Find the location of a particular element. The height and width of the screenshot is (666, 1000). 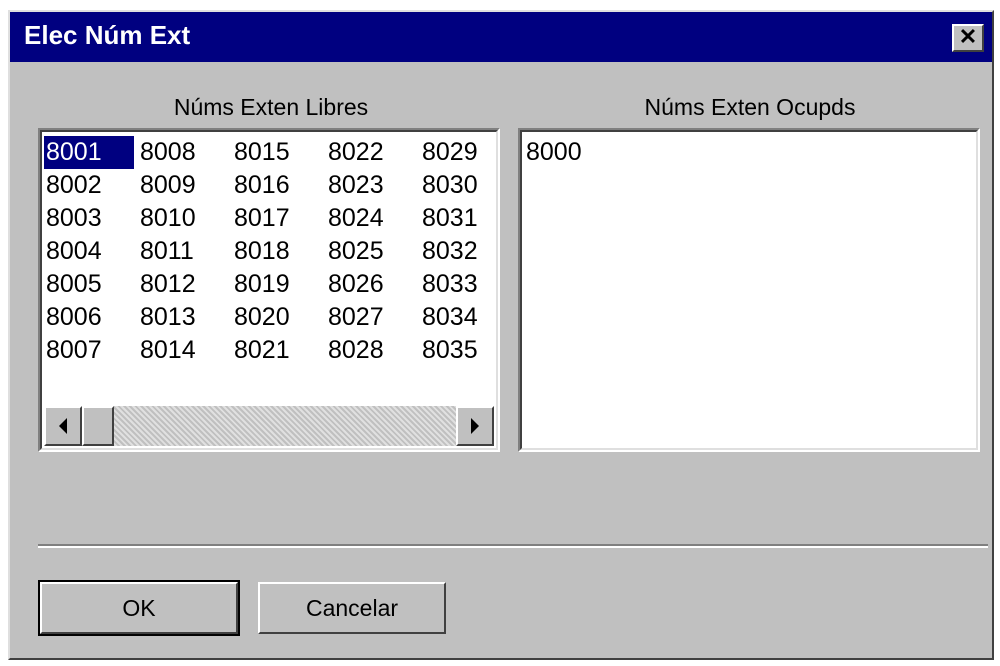

arrow-left-icon is located at coordinates (63, 426).